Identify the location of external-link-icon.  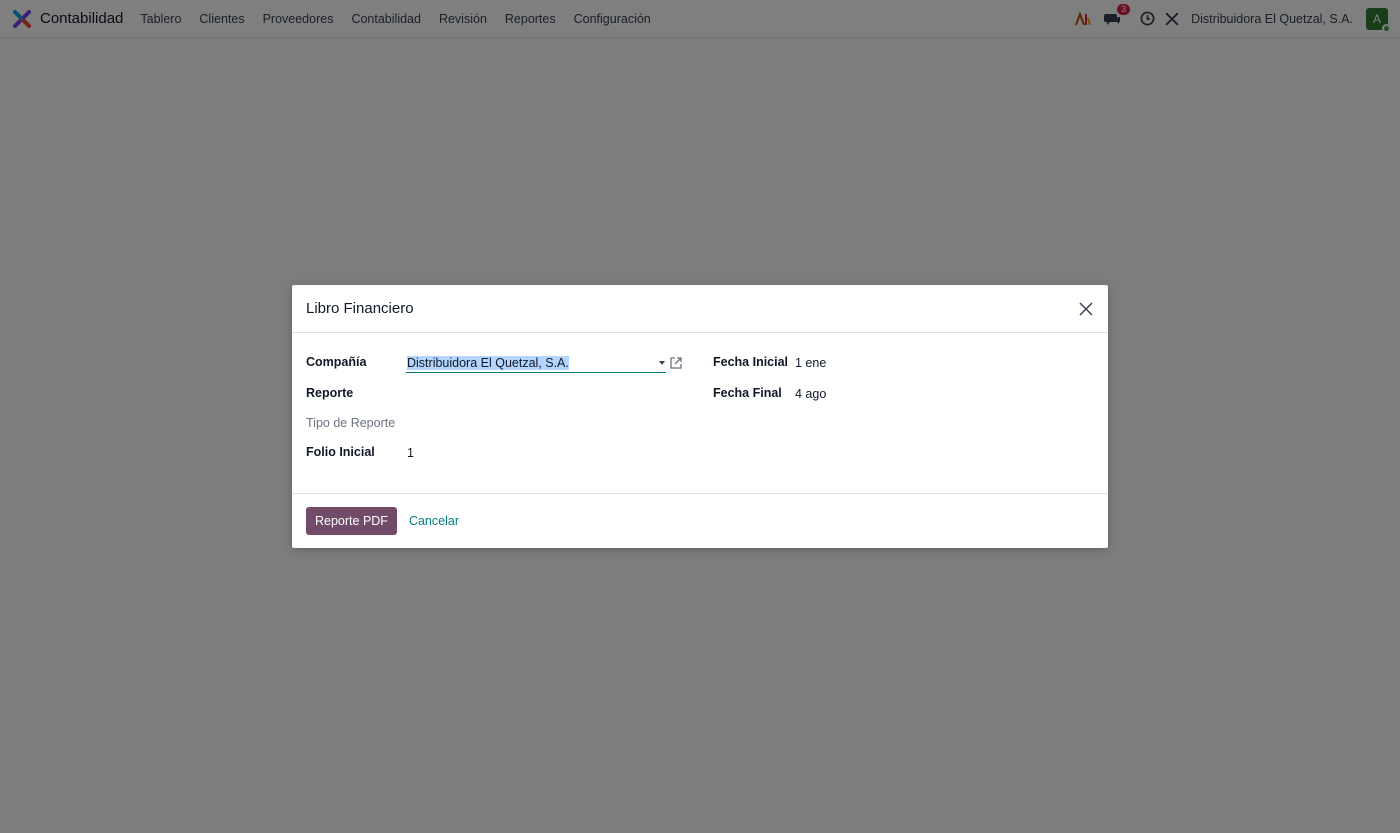
(676, 363).